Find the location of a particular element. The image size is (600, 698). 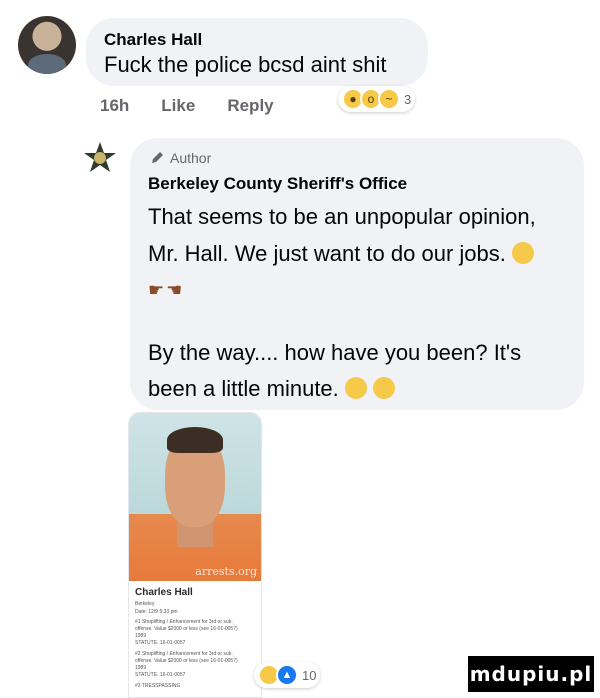

sheriff-star-icon is located at coordinates (100, 158).